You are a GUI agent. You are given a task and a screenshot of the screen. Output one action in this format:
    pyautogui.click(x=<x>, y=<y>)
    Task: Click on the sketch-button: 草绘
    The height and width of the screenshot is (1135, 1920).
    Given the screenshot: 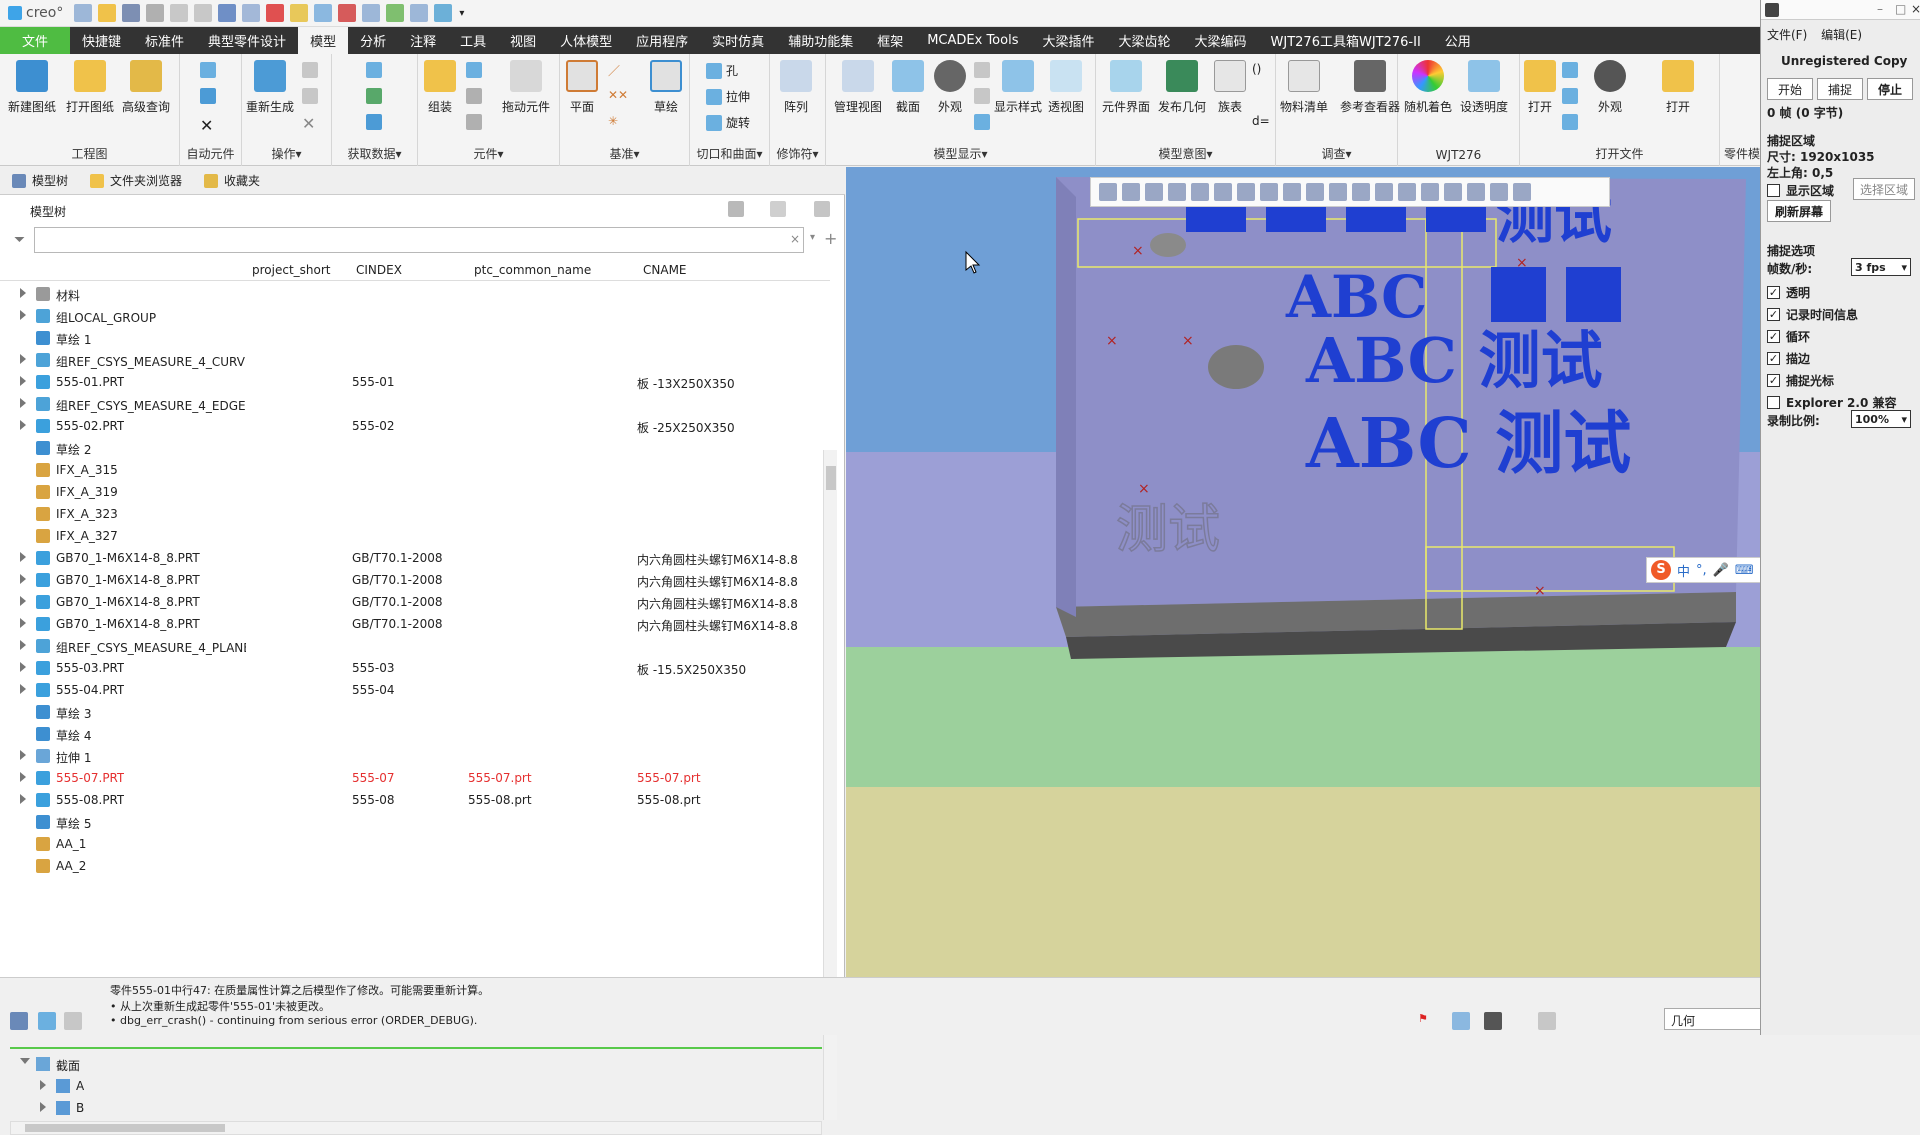 What is the action you would take?
    pyautogui.click(x=666, y=87)
    